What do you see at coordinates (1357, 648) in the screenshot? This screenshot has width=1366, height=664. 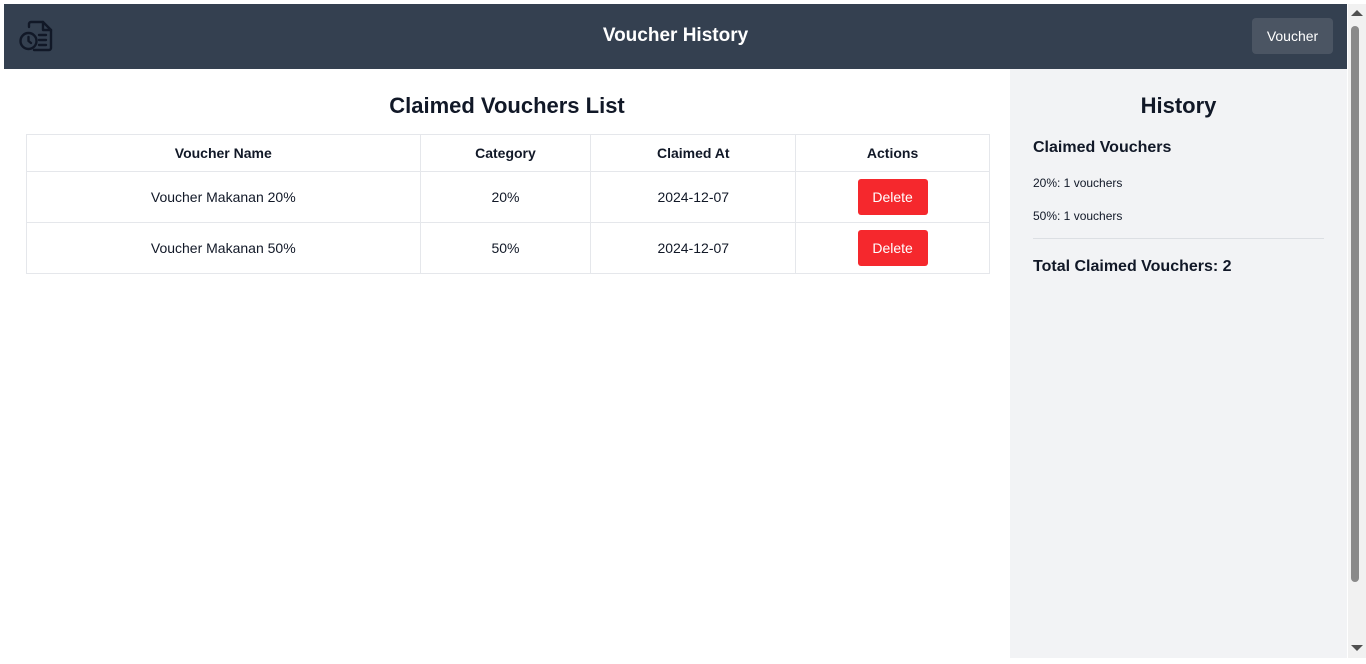 I see `scroll-down-arrow-icon` at bounding box center [1357, 648].